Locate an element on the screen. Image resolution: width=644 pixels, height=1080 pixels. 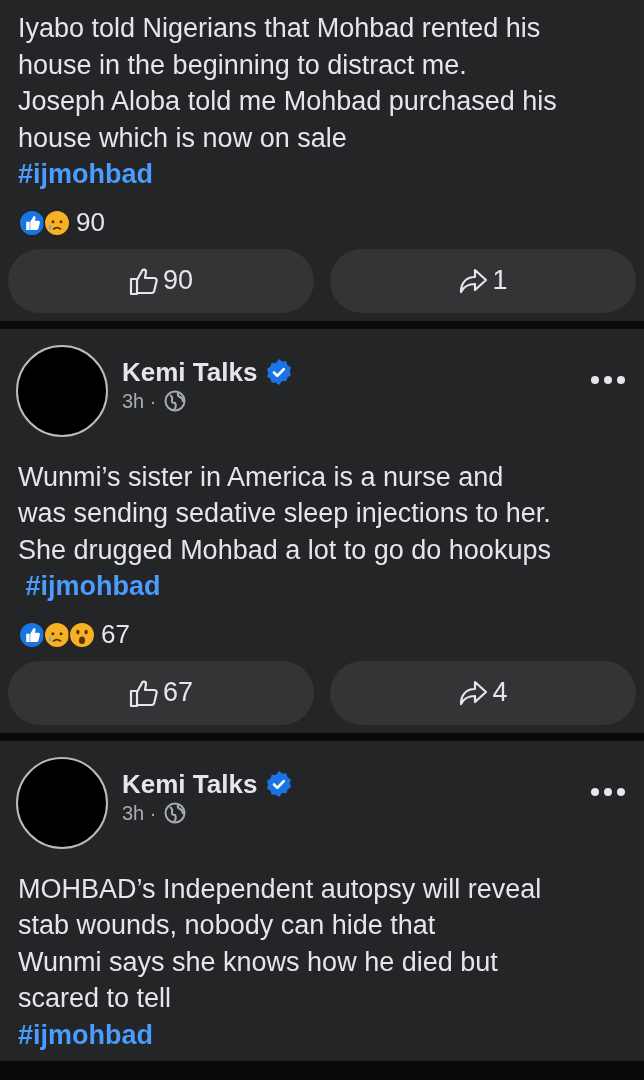
post-text: Iyabo told Nigerians that Mohbad rented his house in the beginning to distract me. Joseph Aloba told me Mohbad purchased his house which is now on sale is located at coordinates (288, 83).